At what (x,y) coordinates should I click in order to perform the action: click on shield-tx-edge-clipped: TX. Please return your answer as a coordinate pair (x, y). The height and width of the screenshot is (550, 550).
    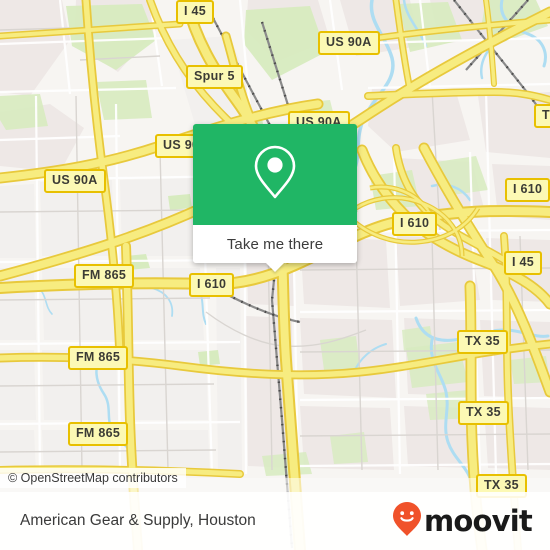
    Looking at the image, I should click on (542, 116).